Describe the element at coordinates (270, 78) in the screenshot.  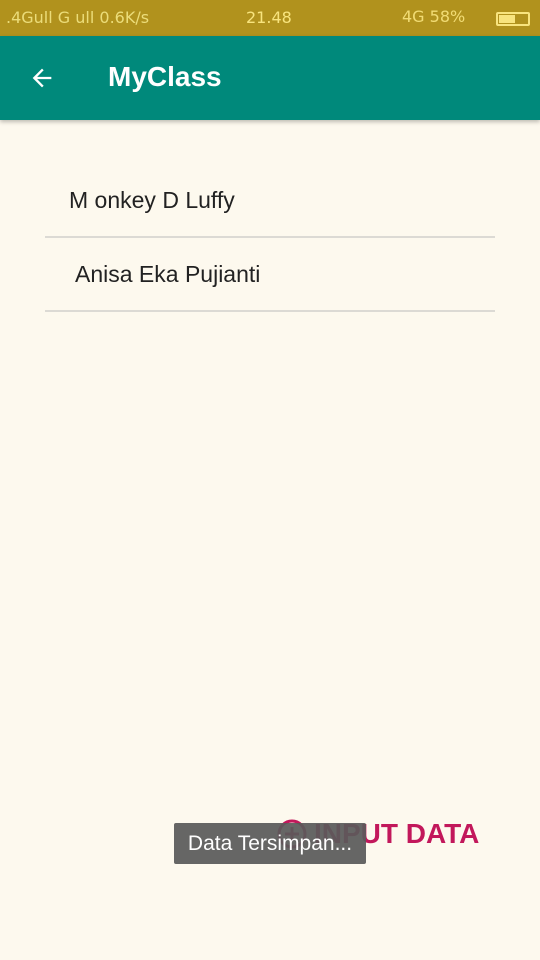
I see `app-bar: MyClass` at that location.